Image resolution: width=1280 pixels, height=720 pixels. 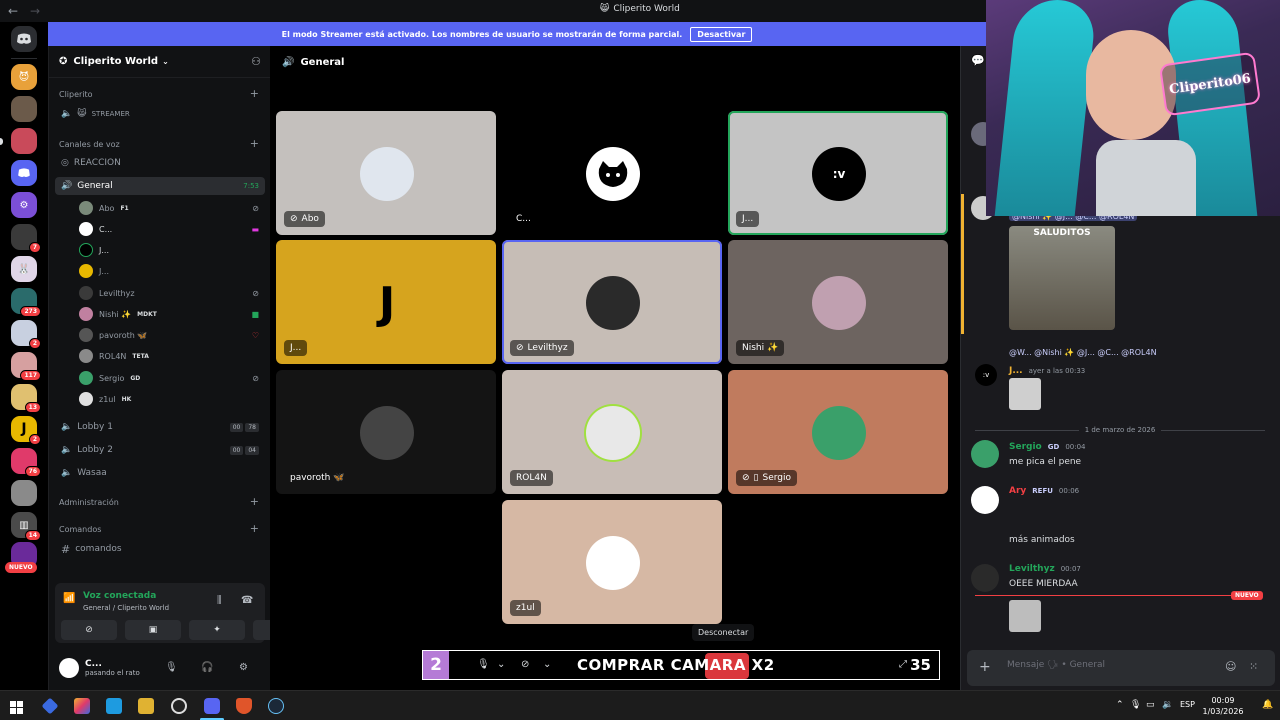 What do you see at coordinates (160, 473) in the screenshot?
I see `channel-wasaa: 🔈 Wasaa` at bounding box center [160, 473].